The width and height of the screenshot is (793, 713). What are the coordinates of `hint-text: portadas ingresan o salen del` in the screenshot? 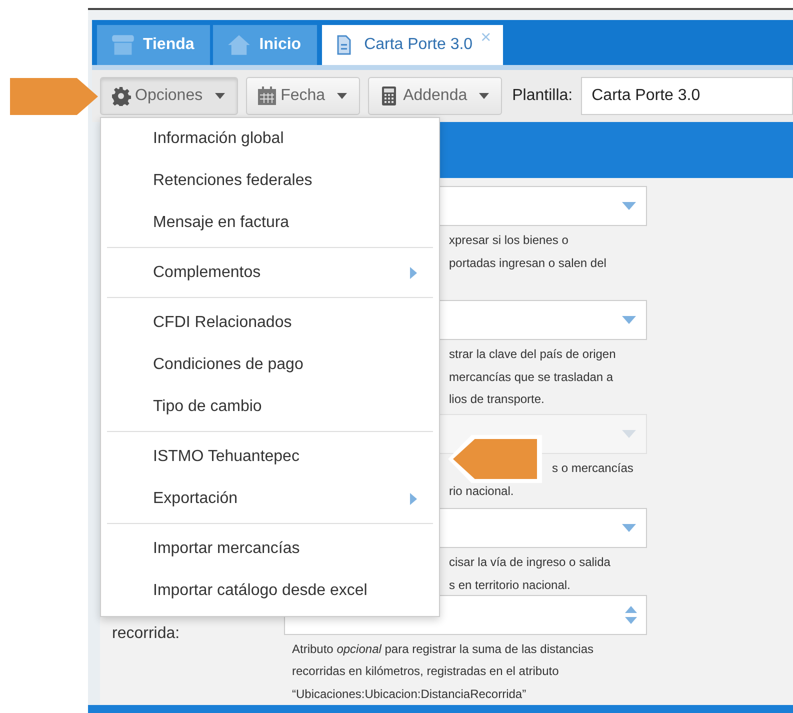 It's located at (528, 263).